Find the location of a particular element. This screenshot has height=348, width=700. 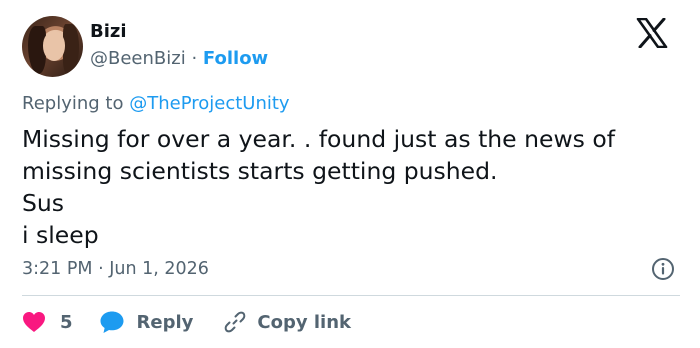

tweet-timestamp: 3:21 PM · Jun 1, 2026 is located at coordinates (115, 269).